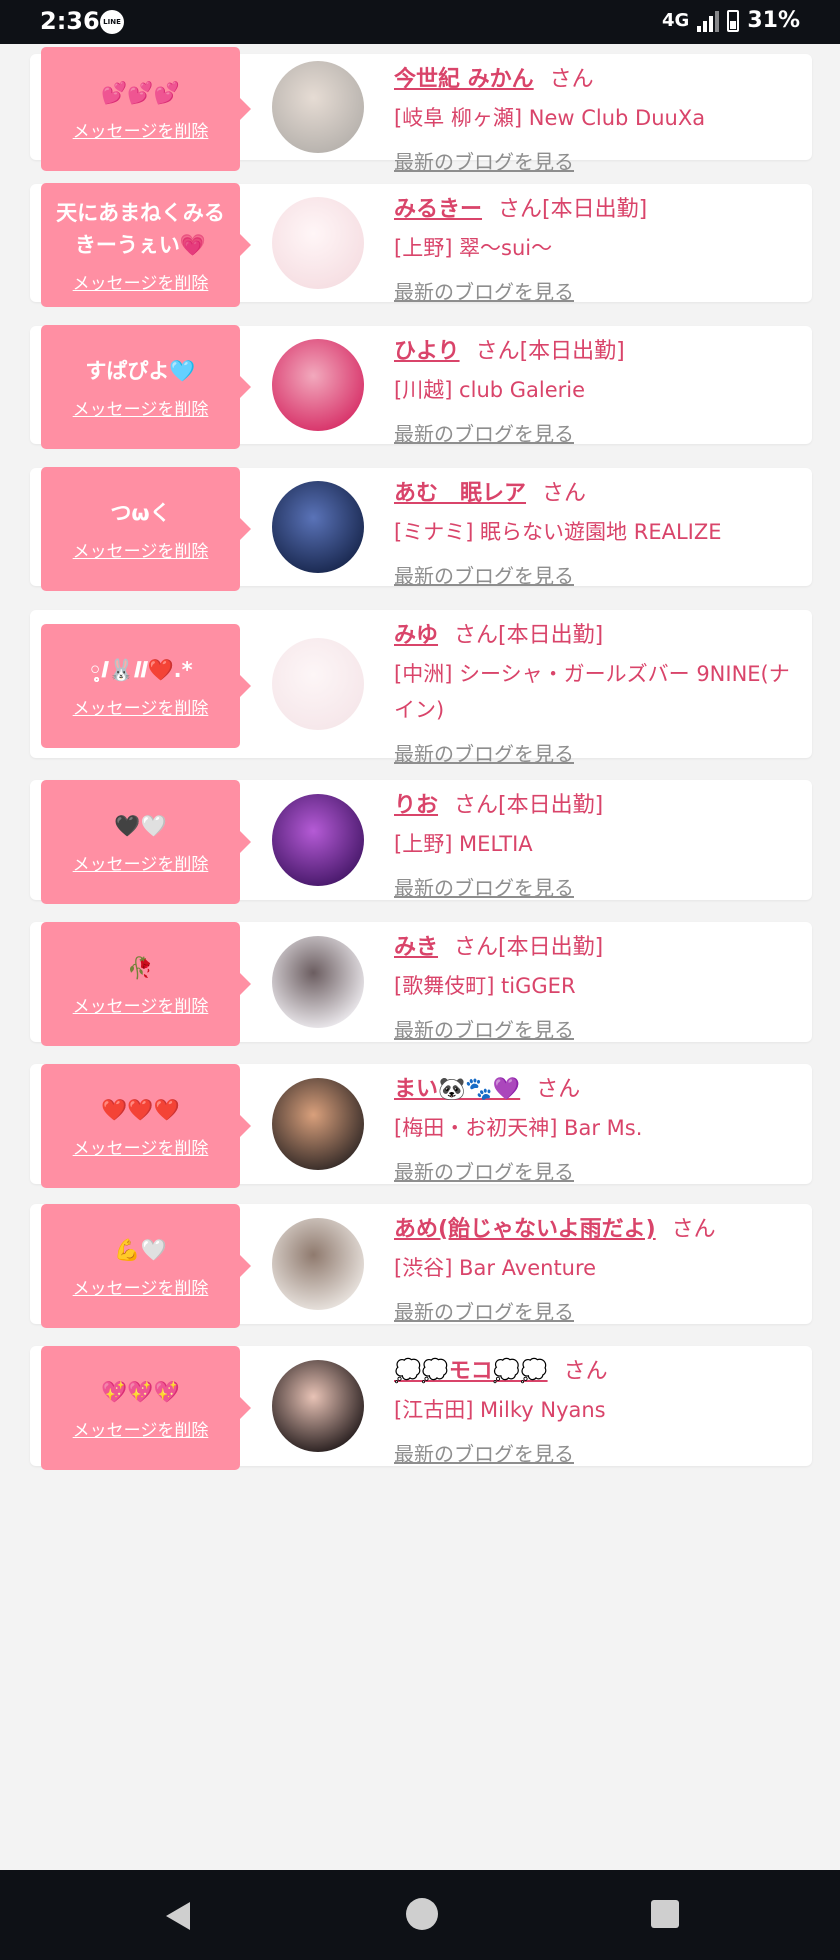 The image size is (840, 1960). Describe the element at coordinates (416, 947) in the screenshot. I see `girl-name-link: みき` at that location.